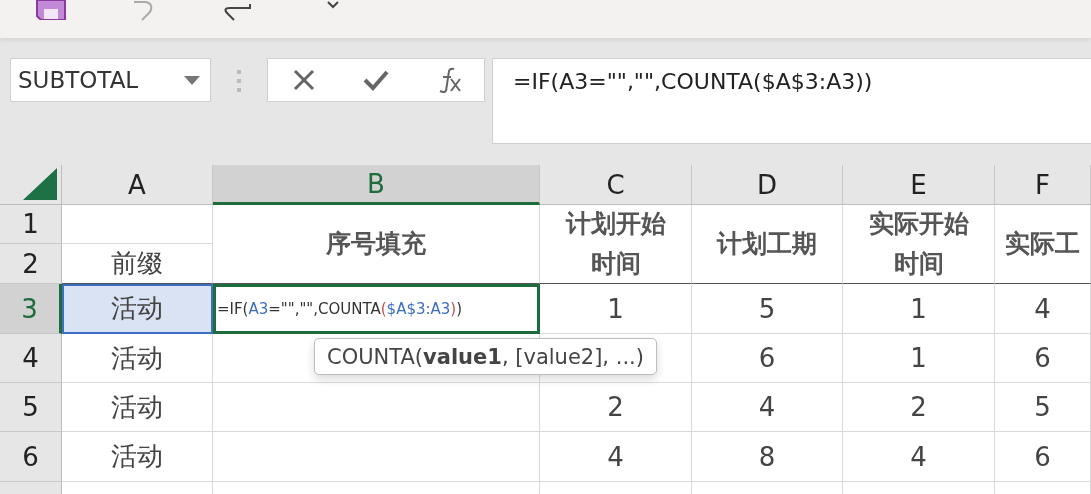 This screenshot has width=1091, height=494. Describe the element at coordinates (239, 81) in the screenshot. I see `drag-handle-icon` at that location.